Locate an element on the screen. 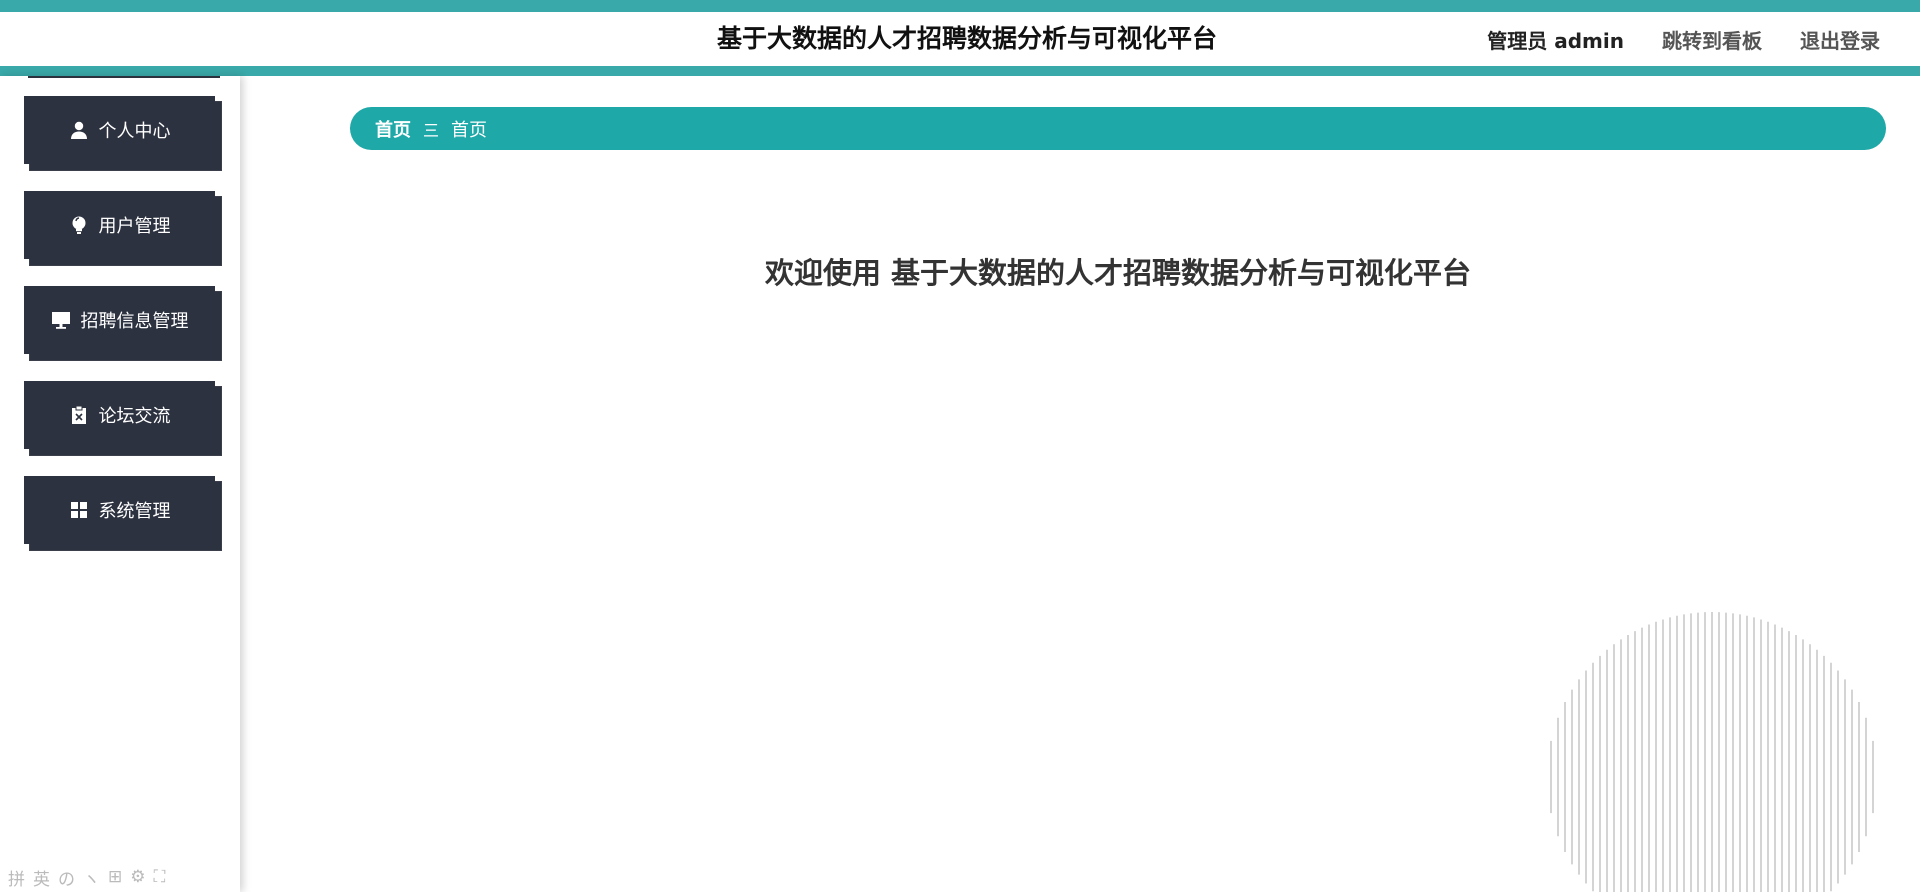 The width and height of the screenshot is (1920, 892). breadcrumb-home-link: 首页 is located at coordinates (393, 129).